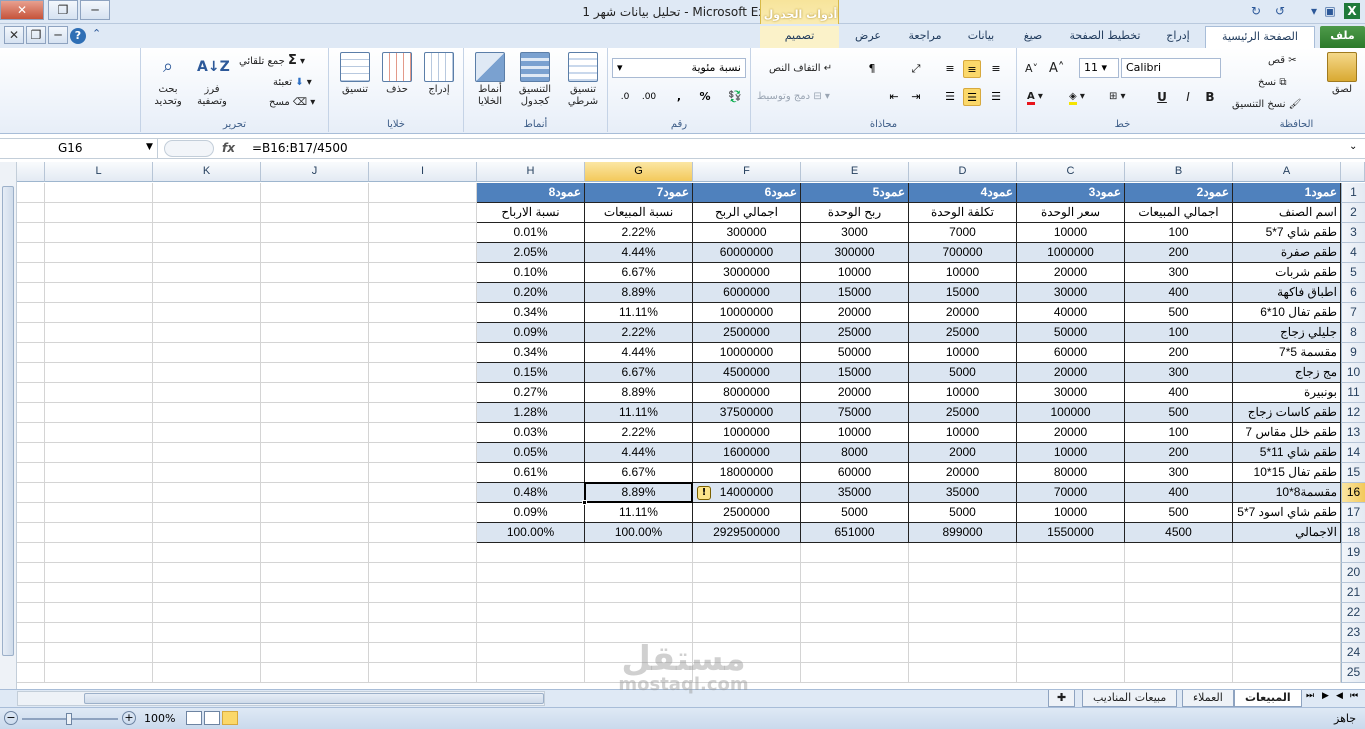 The width and height of the screenshot is (1365, 729). I want to click on align-bottom-icon: ≡, so click(950, 69).